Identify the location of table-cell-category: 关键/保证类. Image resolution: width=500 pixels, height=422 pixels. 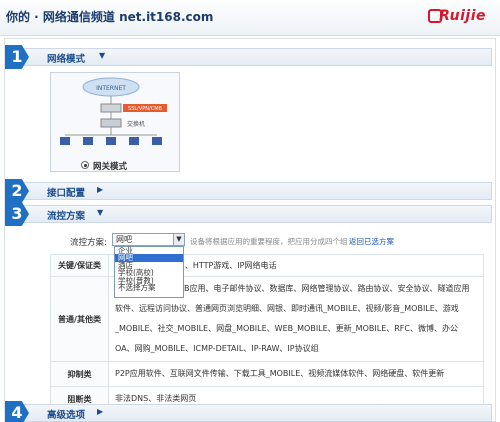
(79, 265).